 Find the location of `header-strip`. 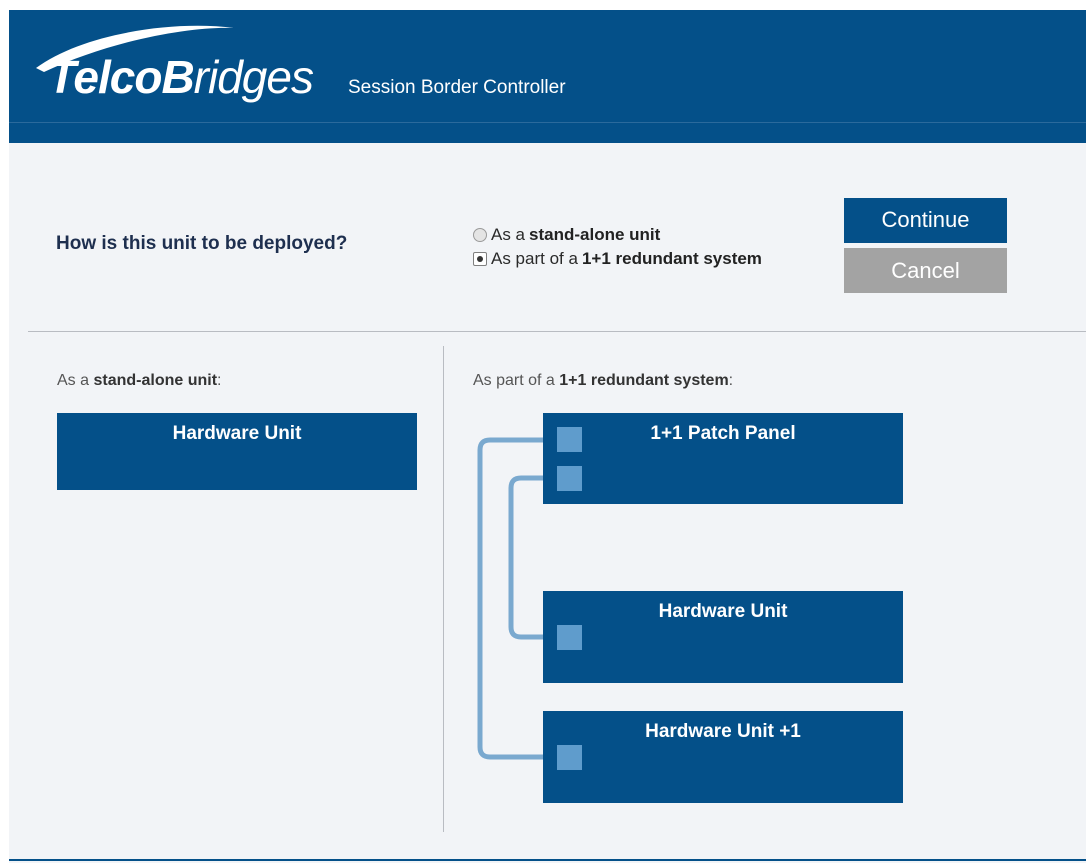

header-strip is located at coordinates (547, 132).